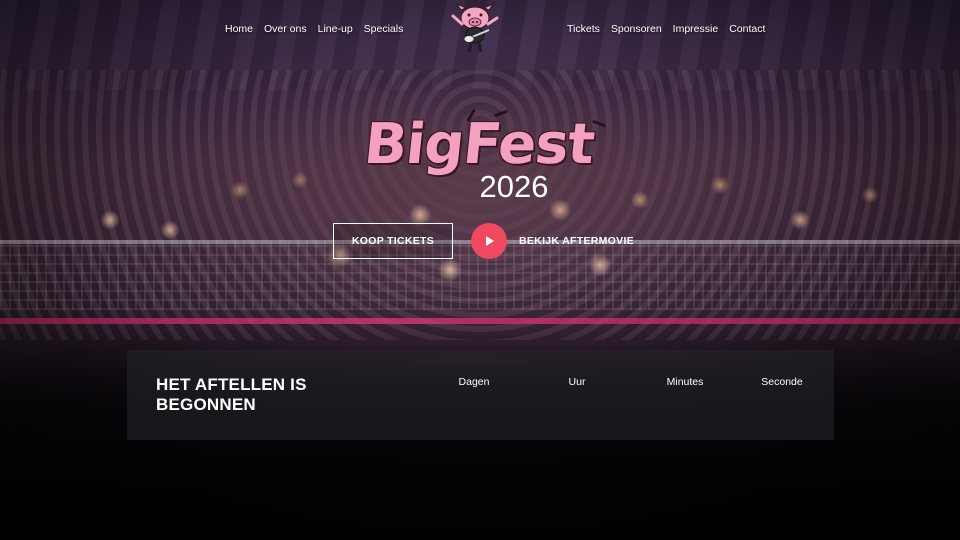 This screenshot has height=540, width=960. I want to click on nav-line-up: Line-up, so click(335, 29).